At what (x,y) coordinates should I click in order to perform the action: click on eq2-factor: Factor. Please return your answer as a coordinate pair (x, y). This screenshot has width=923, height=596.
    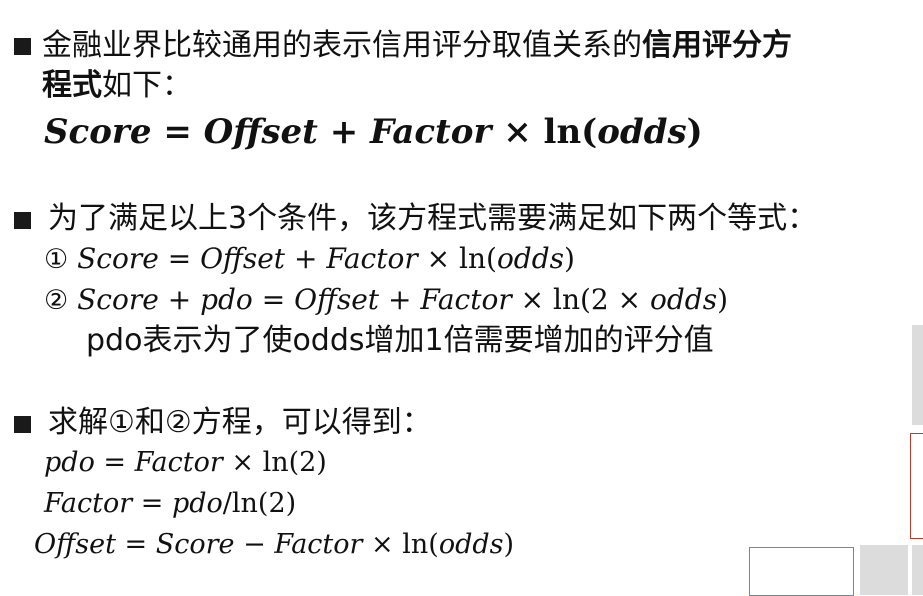
    Looking at the image, I should click on (466, 299).